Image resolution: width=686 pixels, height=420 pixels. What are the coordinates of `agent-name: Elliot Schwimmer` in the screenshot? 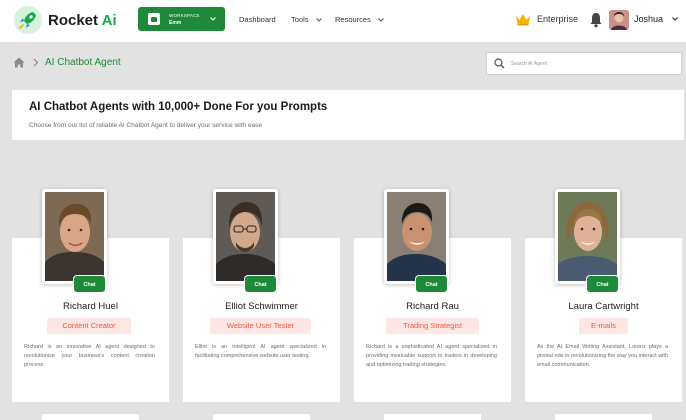 It's located at (261, 306).